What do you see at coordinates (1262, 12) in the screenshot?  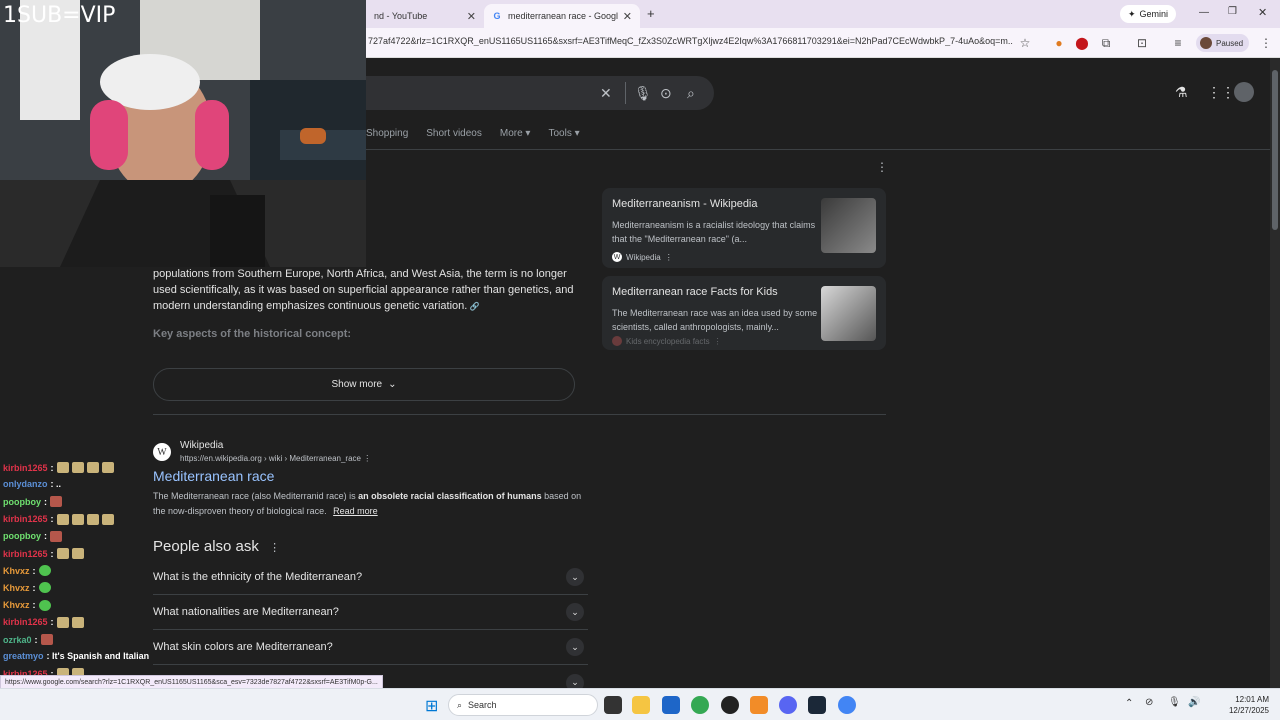 I see `close-window-icon: ✕` at bounding box center [1262, 12].